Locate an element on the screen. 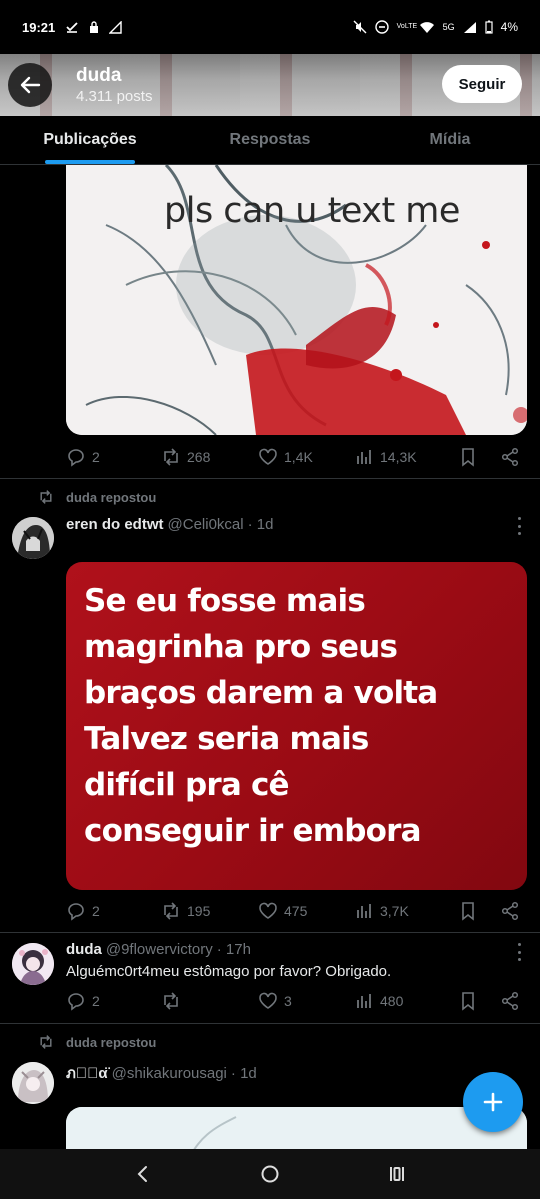 This screenshot has width=540, height=1199. tab-respostas: Respostas is located at coordinates (270, 140).